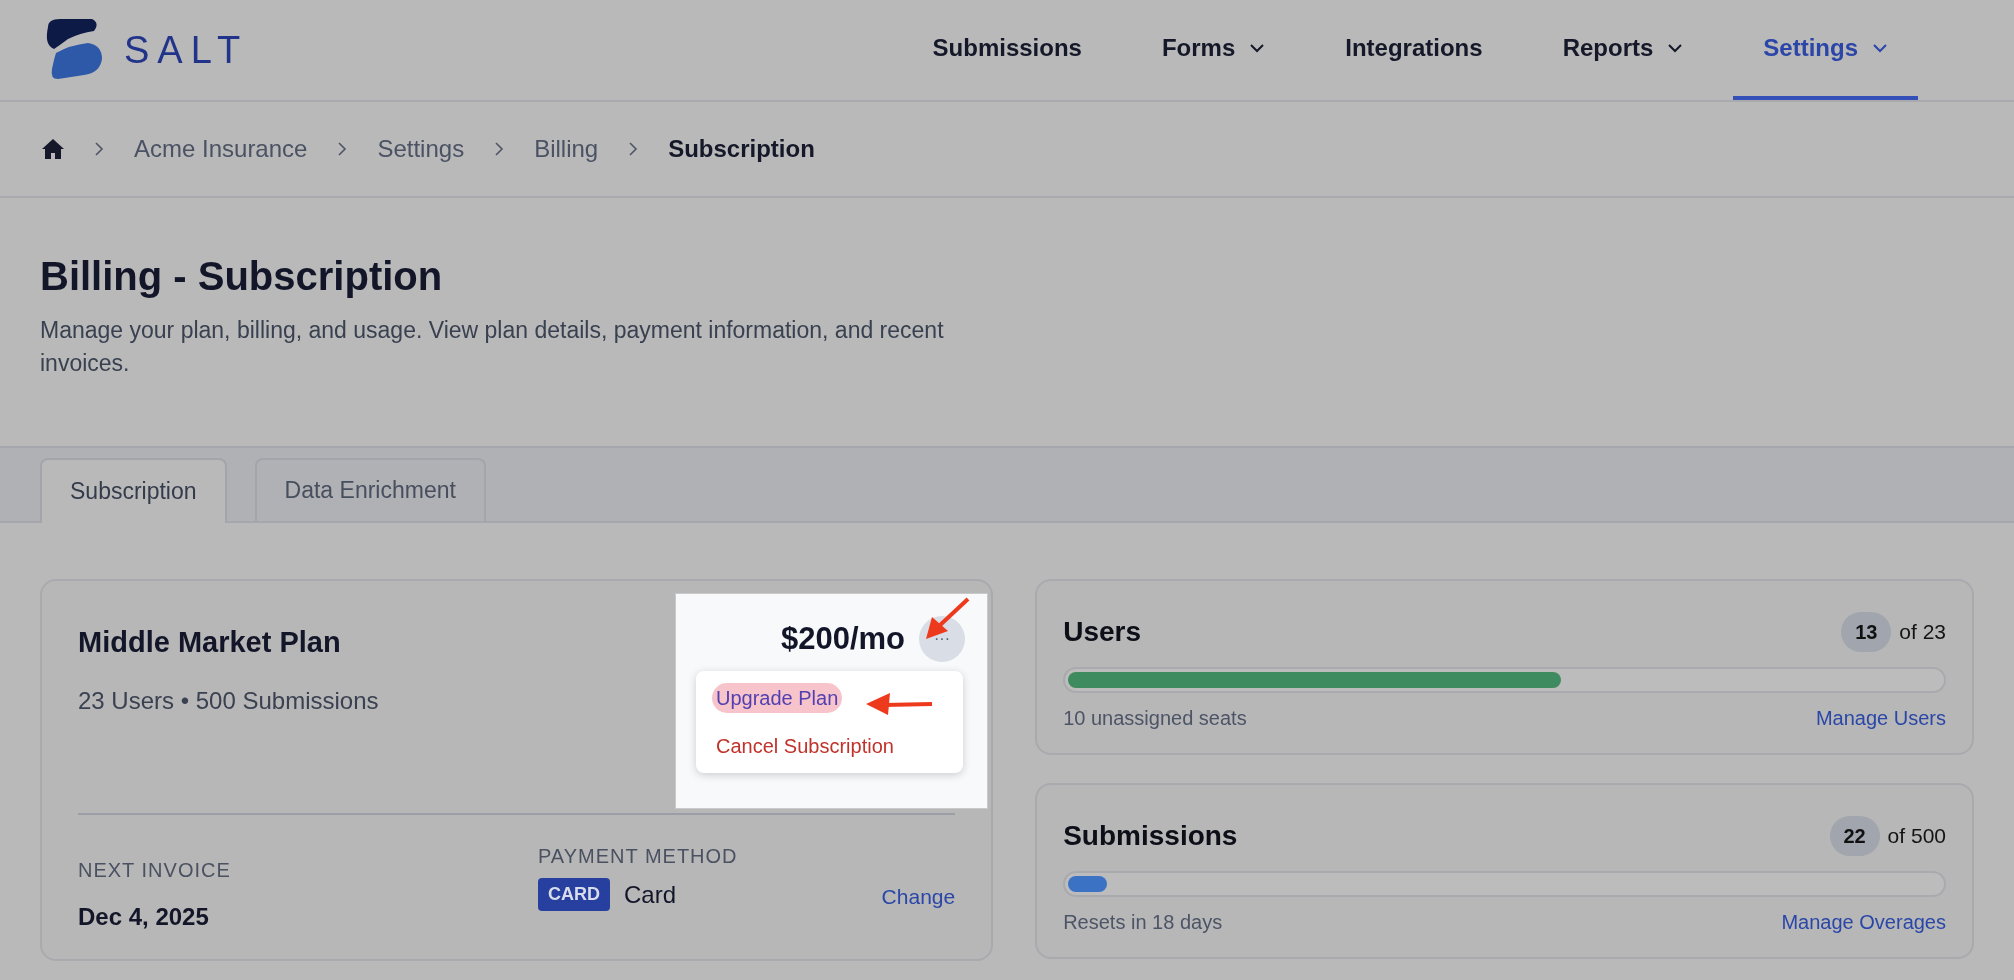 Image resolution: width=2014 pixels, height=980 pixels. What do you see at coordinates (1155, 718) in the screenshot?
I see `usage-note: 10 unassigned seats` at bounding box center [1155, 718].